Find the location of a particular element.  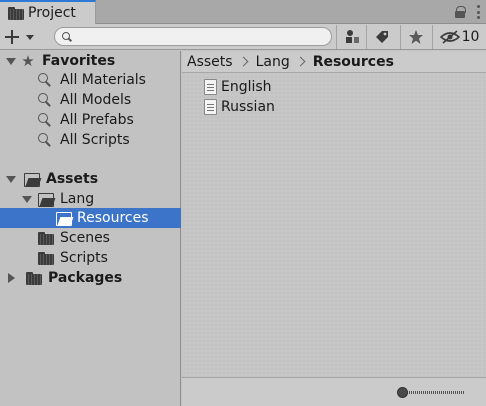

tree-item-label: Resources is located at coordinates (113, 218).